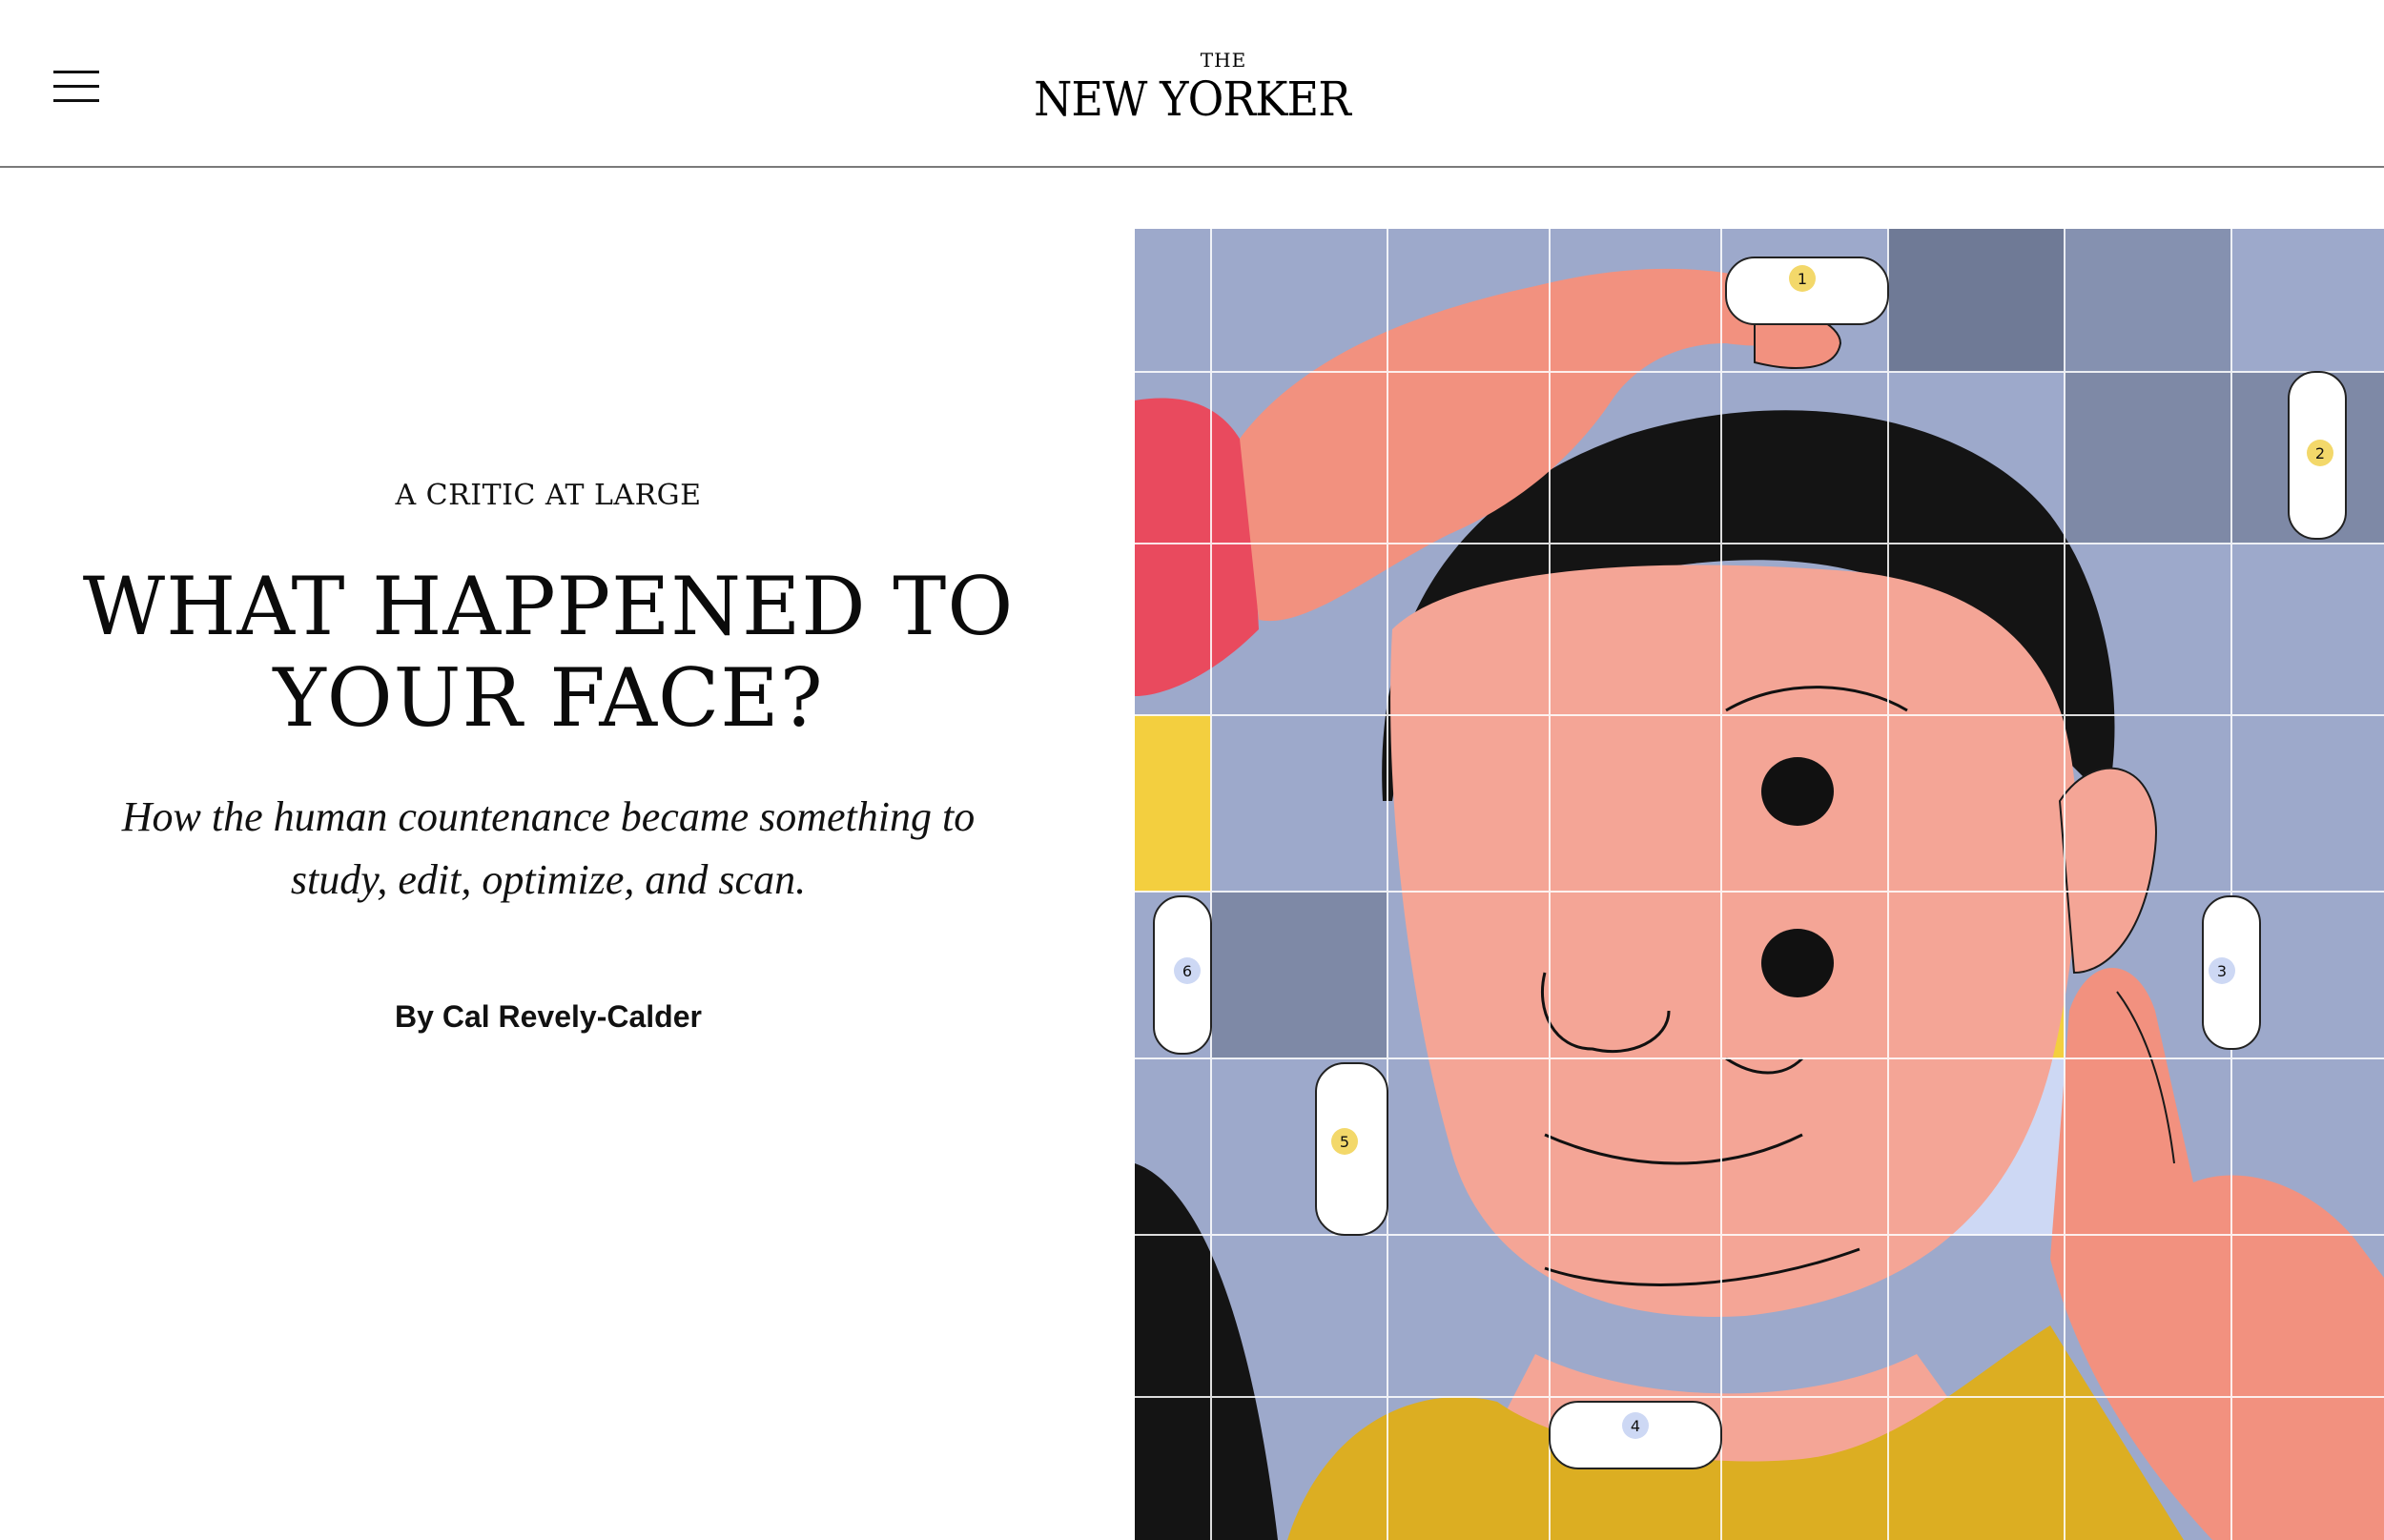  What do you see at coordinates (1192, 99) in the screenshot?
I see `logo-wordmark: NEW YORKER` at bounding box center [1192, 99].